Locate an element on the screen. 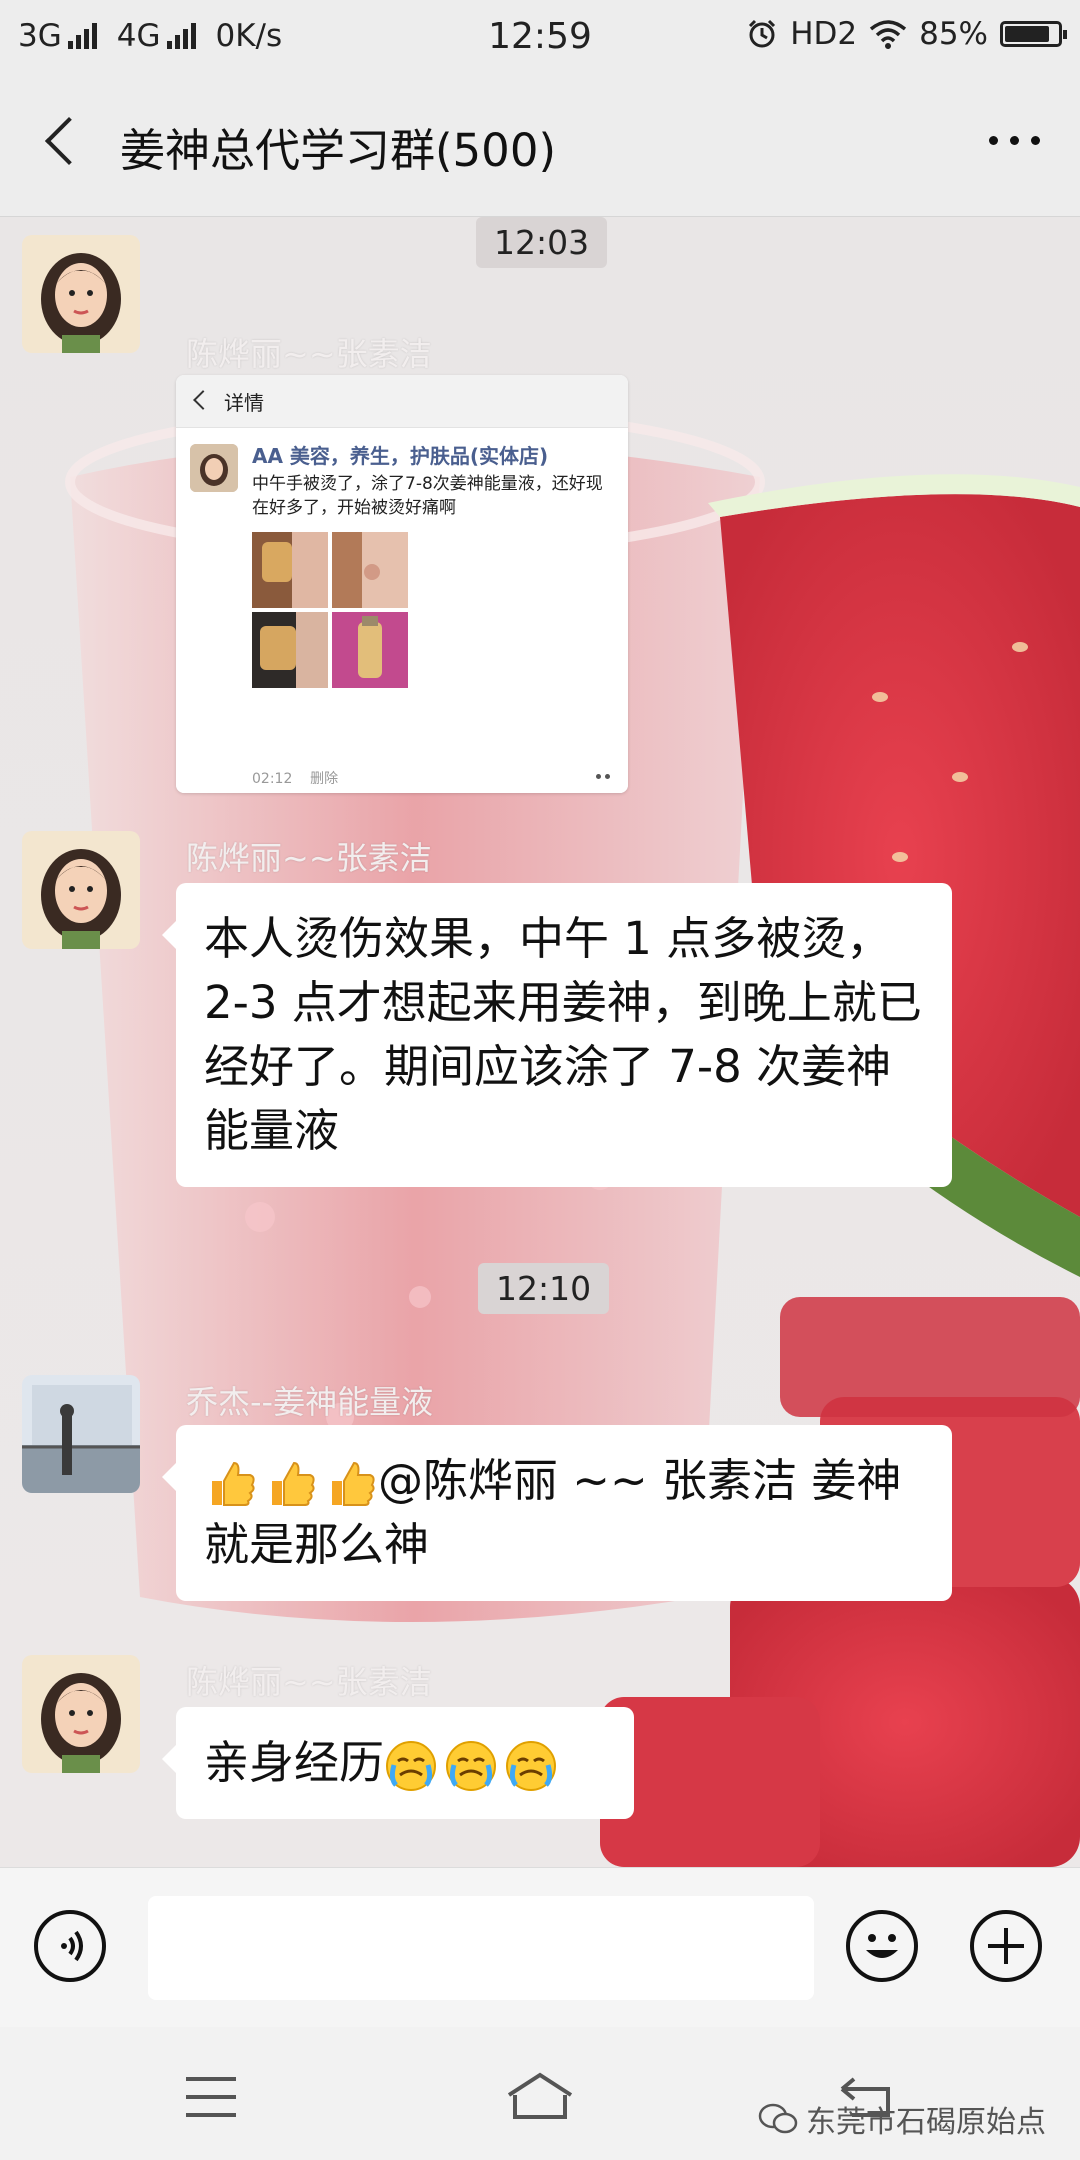 The image size is (1080, 2160). message-timestamp: 12:03 is located at coordinates (542, 242).